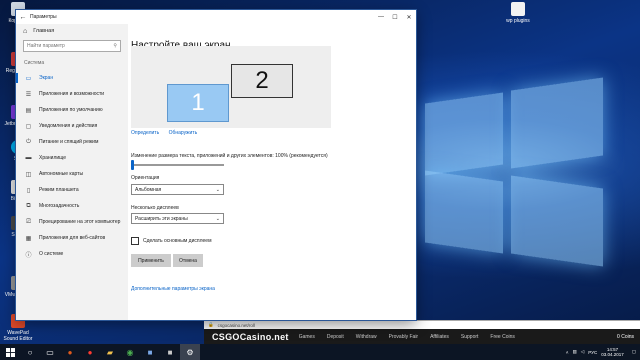 The width and height of the screenshot is (640, 360). What do you see at coordinates (177, 165) in the screenshot?
I see `scale-slider-track` at bounding box center [177, 165].